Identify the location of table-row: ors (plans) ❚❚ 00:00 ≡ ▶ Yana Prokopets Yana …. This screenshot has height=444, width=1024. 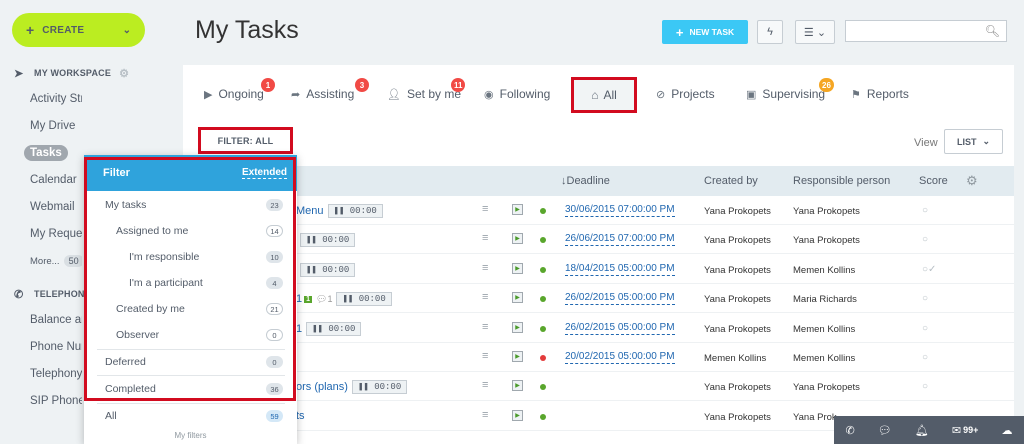
(598, 387).